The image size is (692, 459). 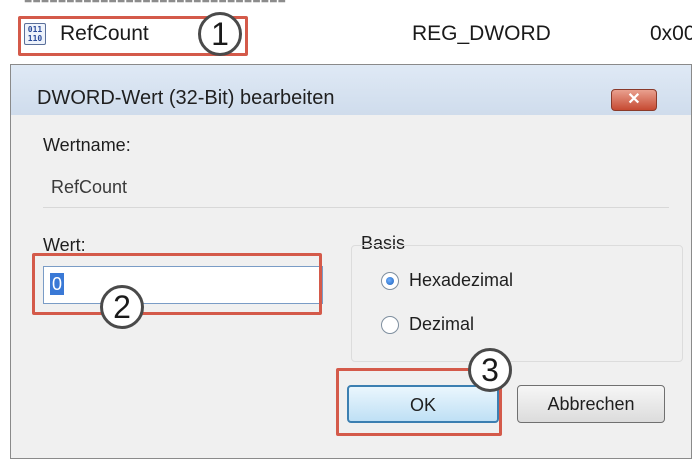 I want to click on dialog-title: DWORD-Wert (32-Bit) bearbeiten, so click(x=186, y=98).